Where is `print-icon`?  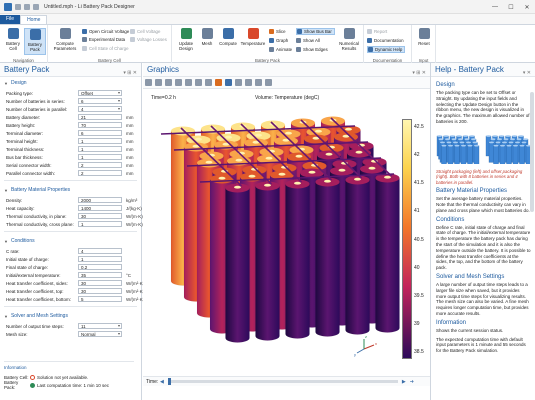
print-icon is located at coordinates (268, 82).